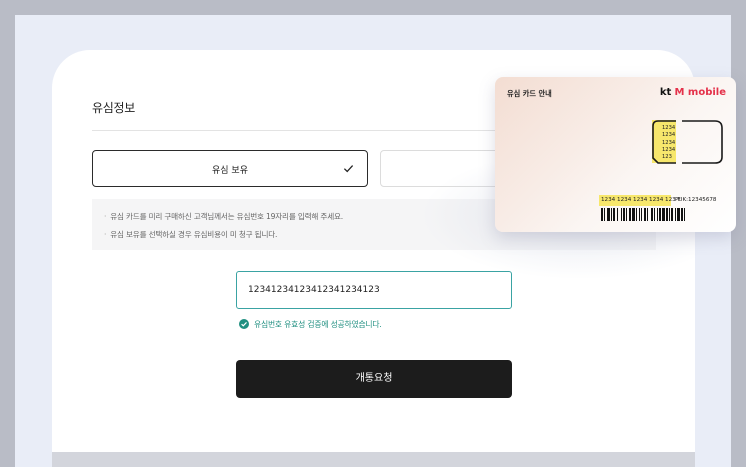  Describe the element at coordinates (190, 234) in the screenshot. I see `notice-line: 유심 보유를 선택하실 경우 유심비용이 미 청구 됩니다.` at that location.